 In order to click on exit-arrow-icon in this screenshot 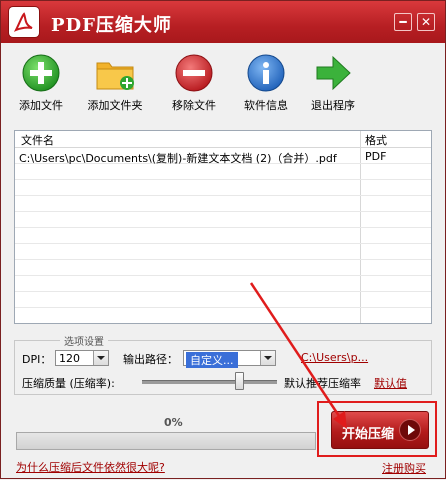, I will do `click(333, 73)`.